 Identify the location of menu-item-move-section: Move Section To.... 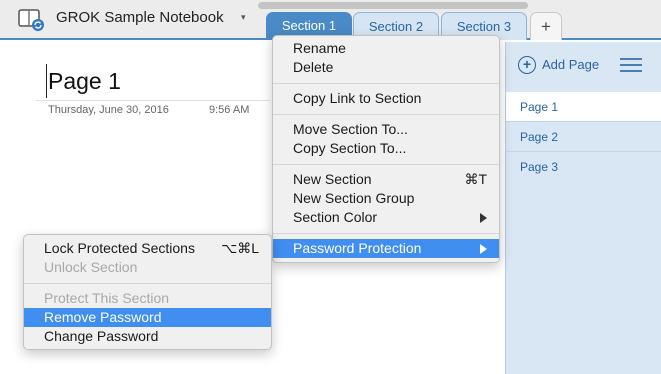
(386, 129).